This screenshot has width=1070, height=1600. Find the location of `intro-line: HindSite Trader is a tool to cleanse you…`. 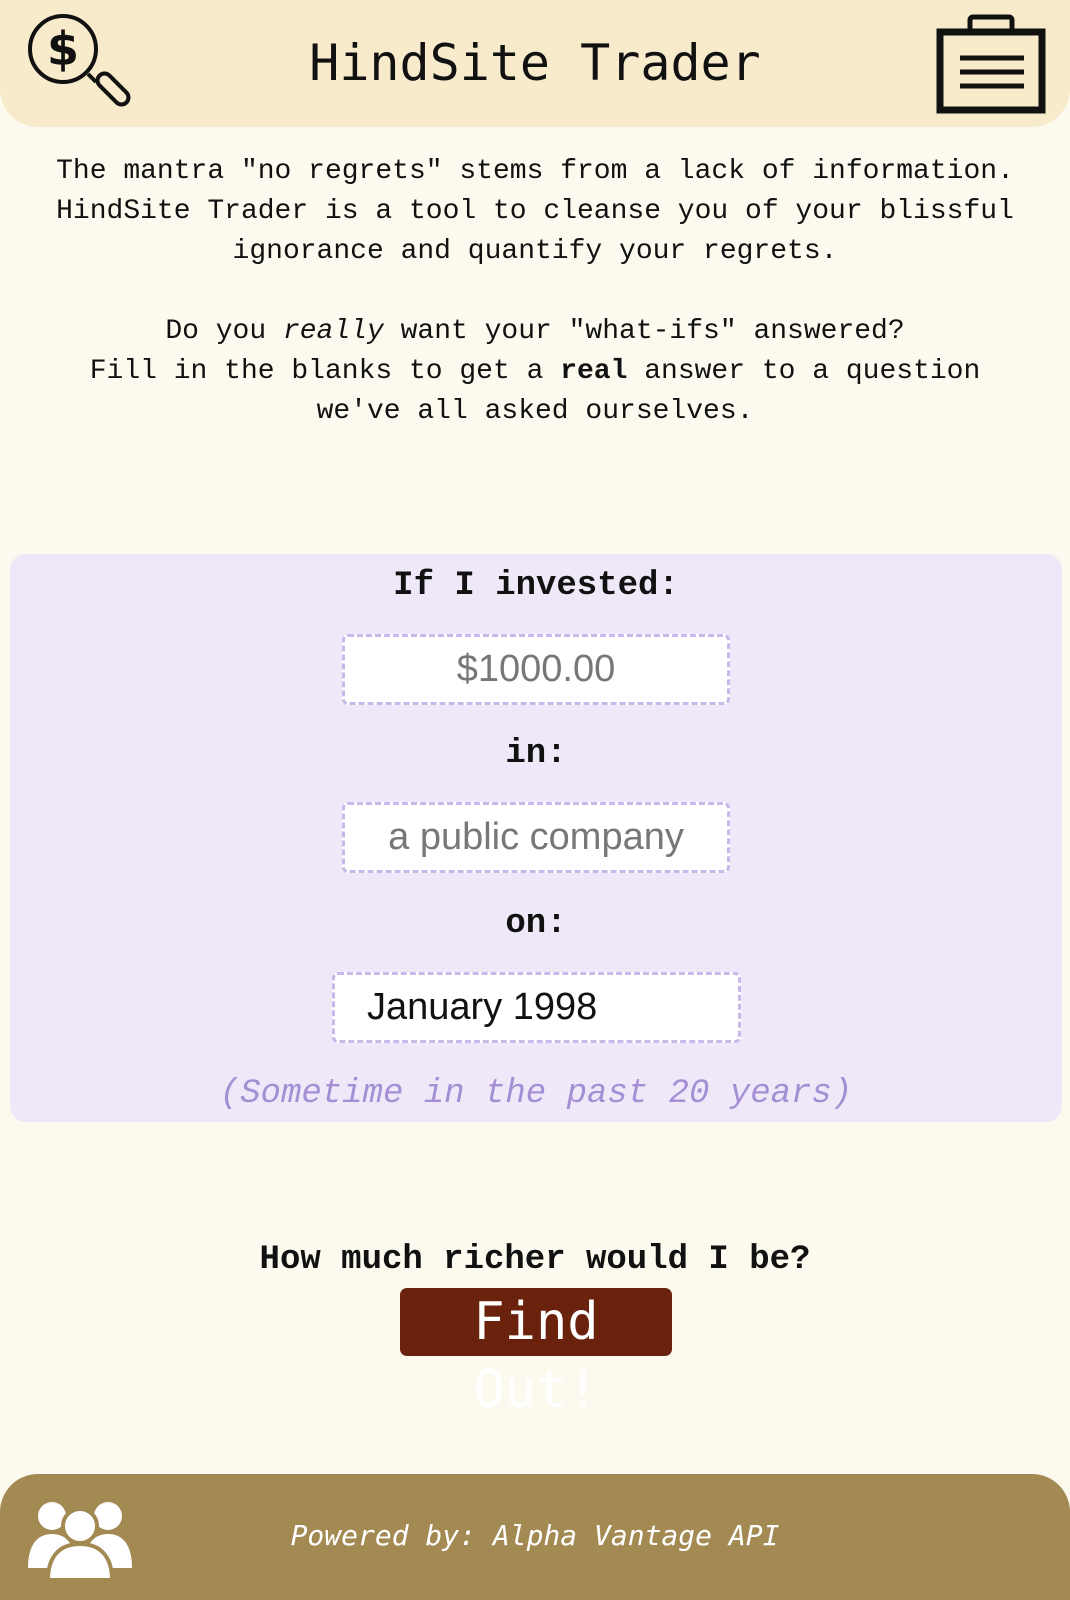

intro-line: HindSite Trader is a tool to cleanse you… is located at coordinates (535, 211).